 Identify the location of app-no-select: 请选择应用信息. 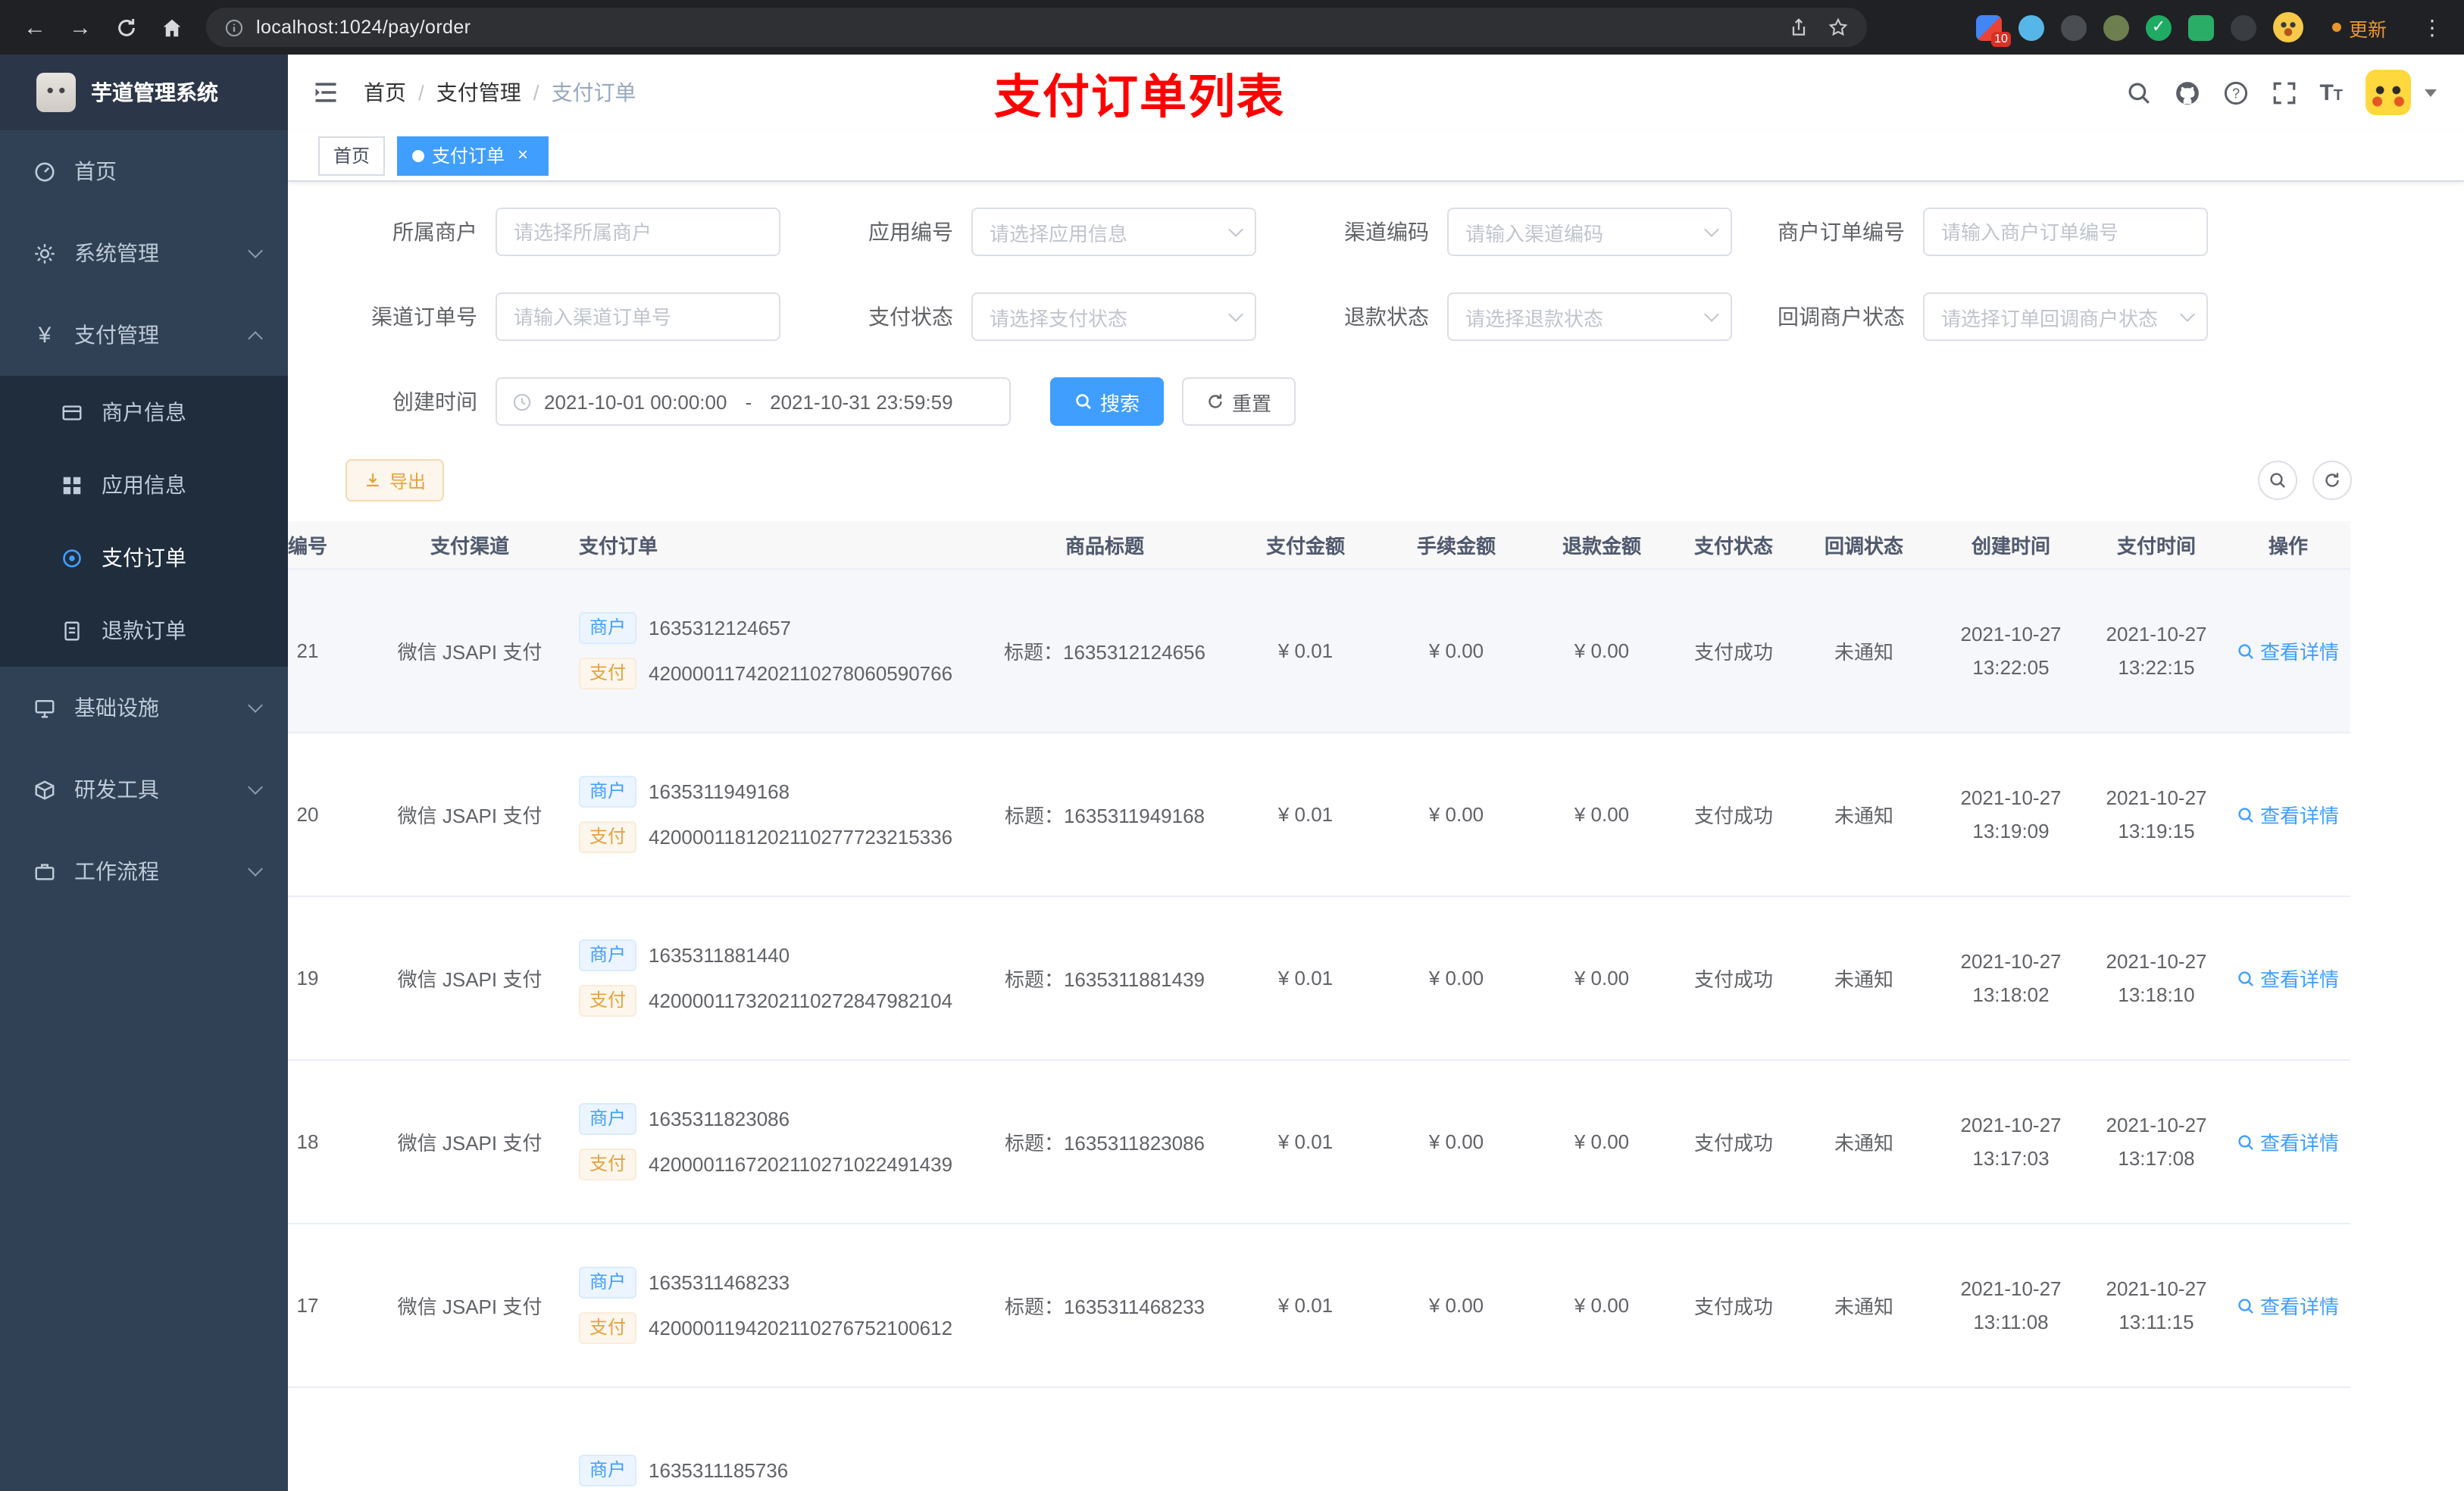
(1113, 232).